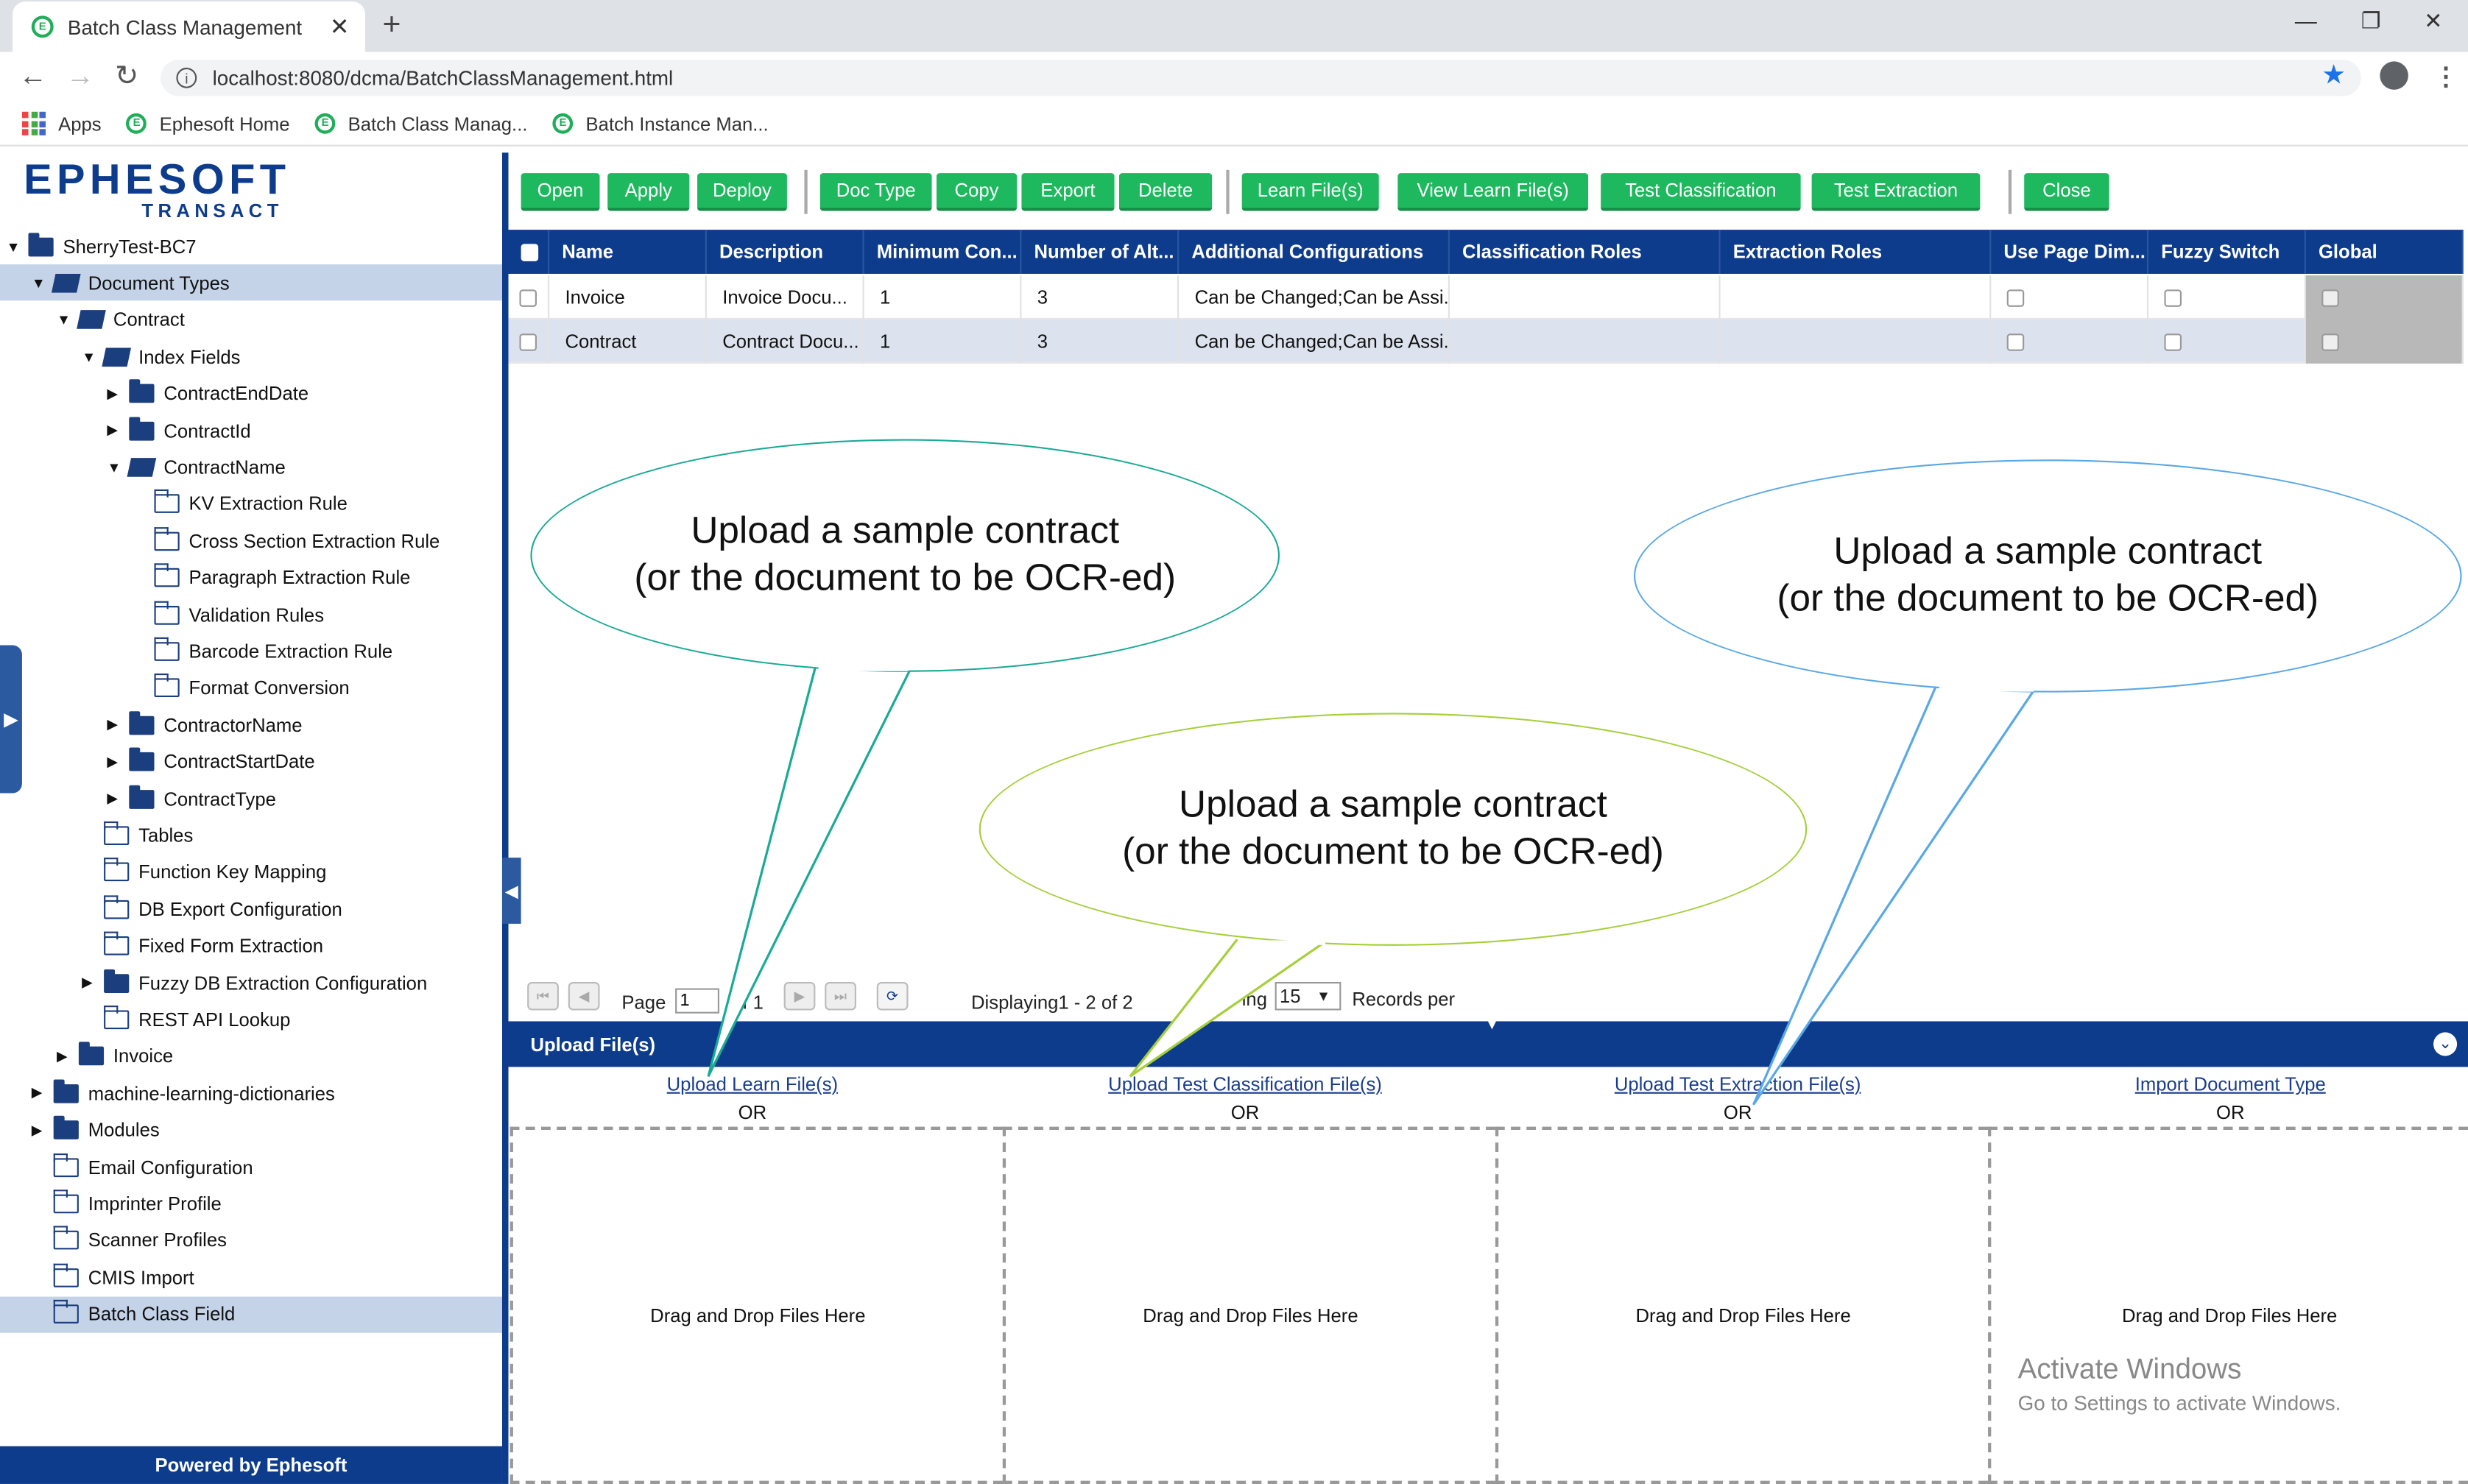 The height and width of the screenshot is (1484, 2468). What do you see at coordinates (1426, 805) in the screenshot?
I see `callout-pointer-joins` at bounding box center [1426, 805].